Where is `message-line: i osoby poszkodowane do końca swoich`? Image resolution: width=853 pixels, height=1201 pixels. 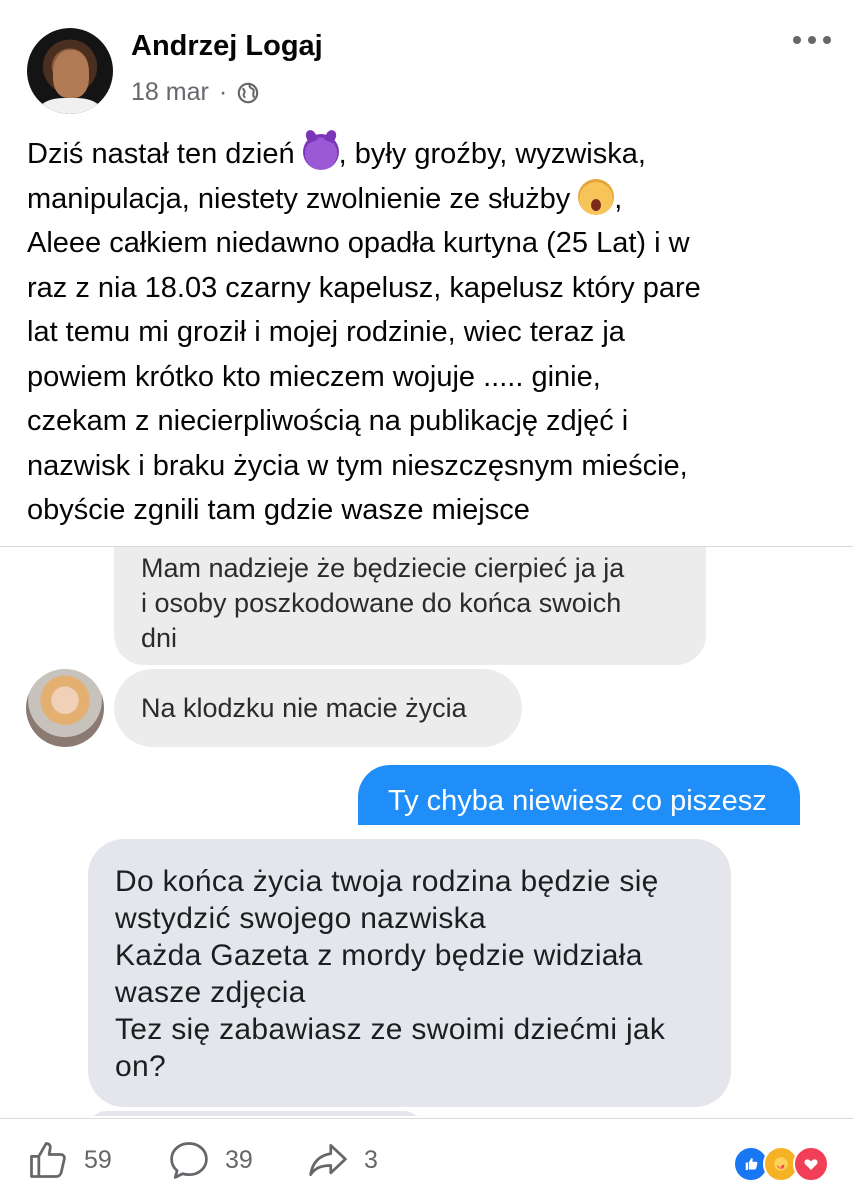
message-line: i osoby poszkodowane do końca swoich is located at coordinates (381, 603).